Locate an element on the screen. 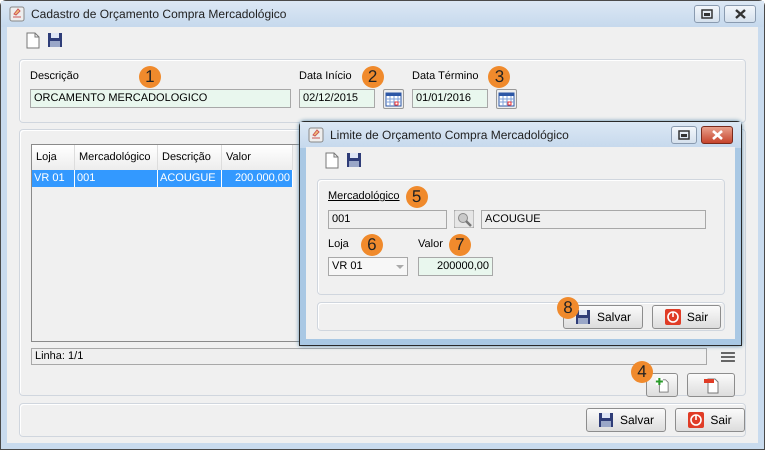 This screenshot has height=450, width=765. search-button is located at coordinates (464, 219).